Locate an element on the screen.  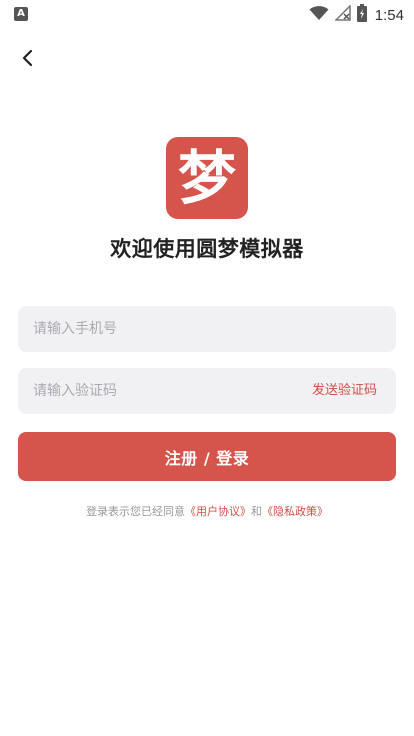
status-time: 1:54 is located at coordinates (389, 15).